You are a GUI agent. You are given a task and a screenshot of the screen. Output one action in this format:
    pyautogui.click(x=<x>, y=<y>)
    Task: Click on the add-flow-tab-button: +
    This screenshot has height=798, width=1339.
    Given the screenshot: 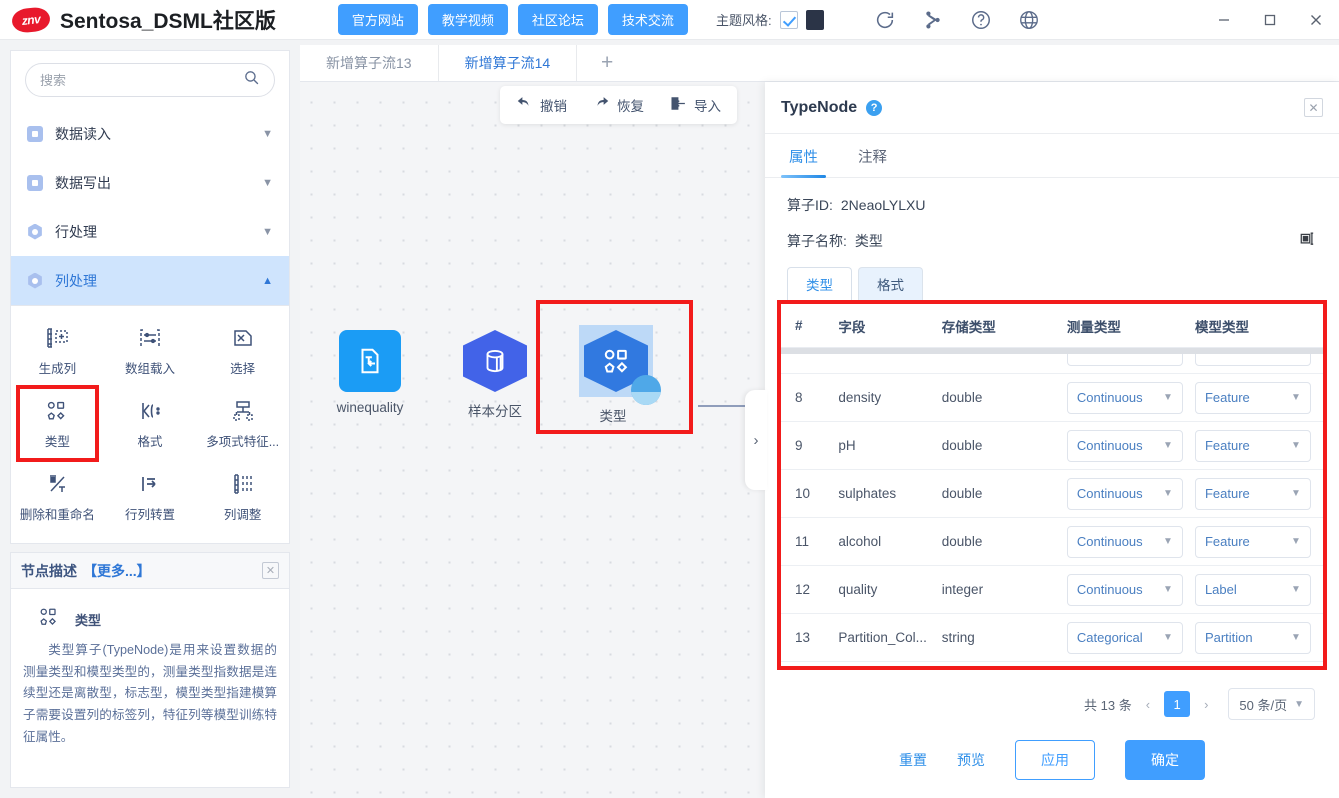 What is the action you would take?
    pyautogui.click(x=607, y=63)
    